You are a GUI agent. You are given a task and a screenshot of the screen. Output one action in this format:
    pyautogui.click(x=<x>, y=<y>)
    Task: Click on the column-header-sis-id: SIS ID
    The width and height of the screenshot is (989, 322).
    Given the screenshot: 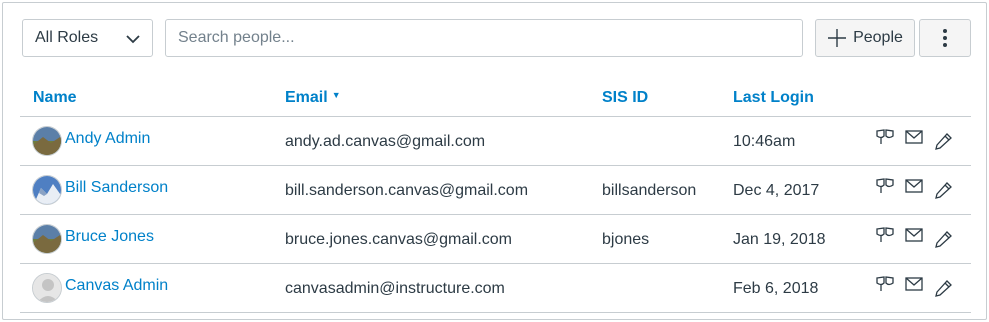 What is the action you would take?
    pyautogui.click(x=625, y=98)
    